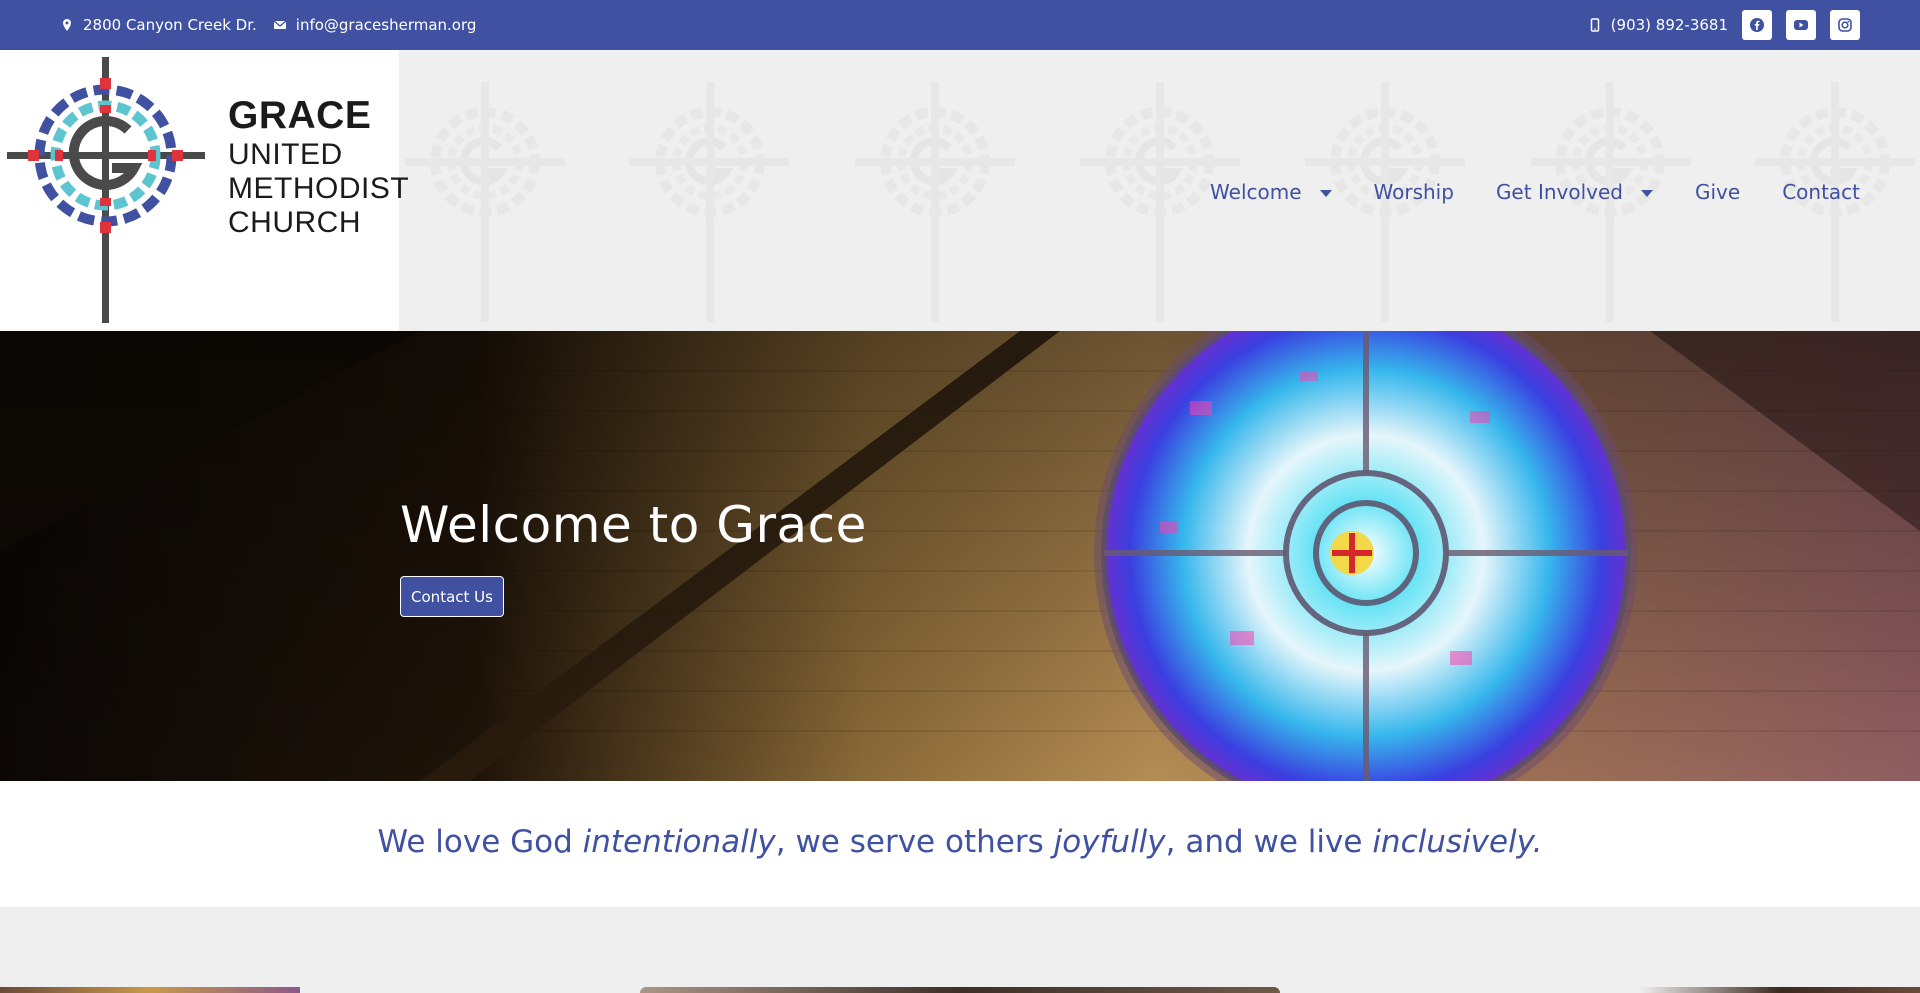  I want to click on facebook-icon, so click(1757, 25).